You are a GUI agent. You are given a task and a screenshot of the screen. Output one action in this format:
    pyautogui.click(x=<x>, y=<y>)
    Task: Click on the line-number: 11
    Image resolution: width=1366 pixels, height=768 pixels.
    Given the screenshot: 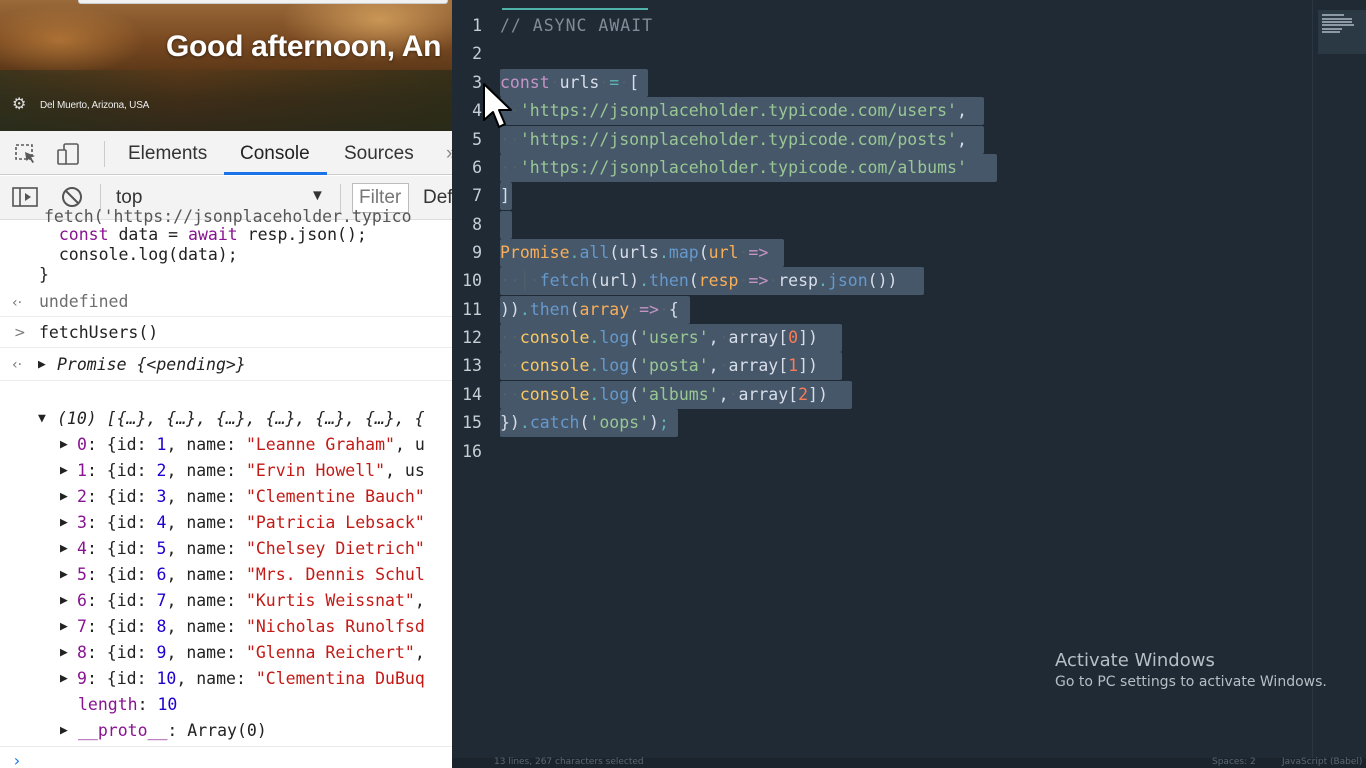 What is the action you would take?
    pyautogui.click(x=472, y=309)
    